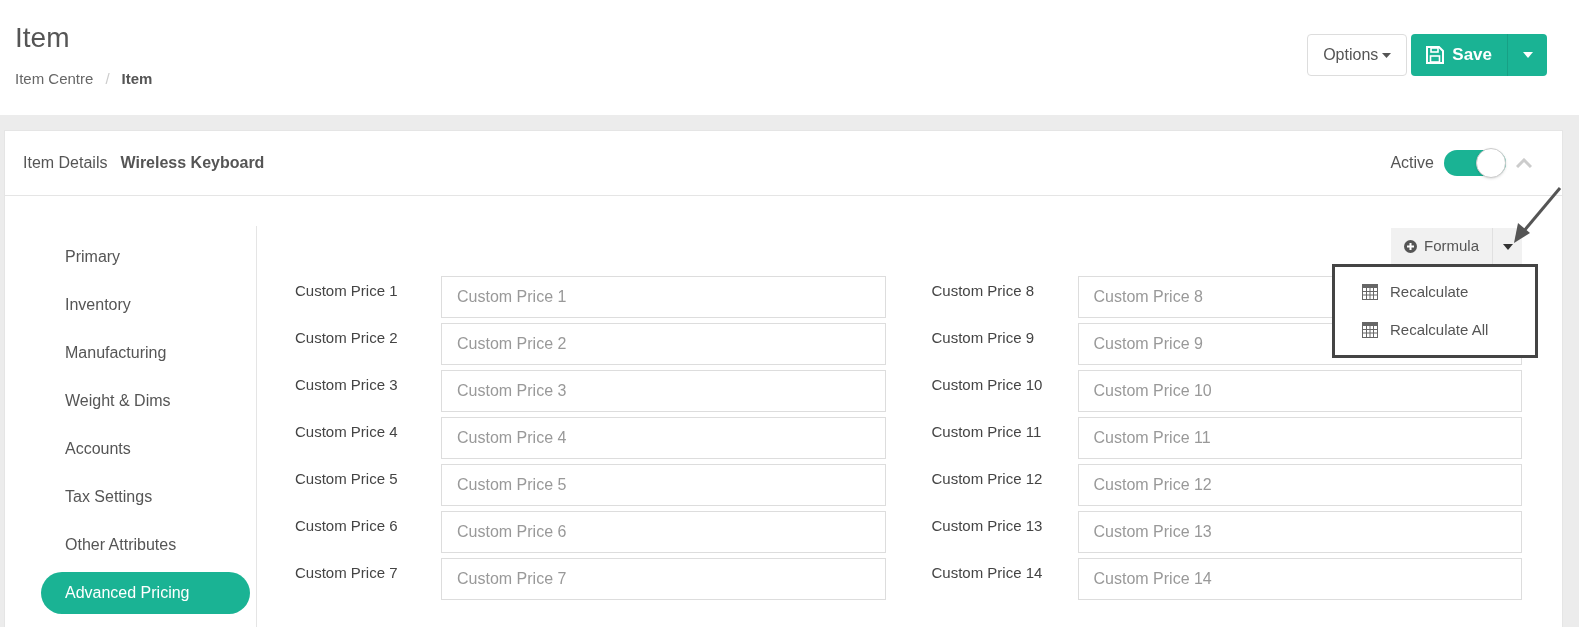 This screenshot has height=627, width=1579. What do you see at coordinates (1524, 163) in the screenshot?
I see `collapse-icon` at bounding box center [1524, 163].